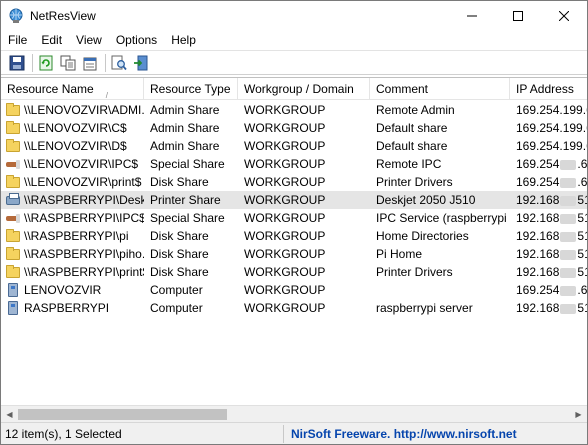 Image resolution: width=588 pixels, height=445 pixels. I want to click on cell-ip-address: 169.254.199.61, so click(551, 110).